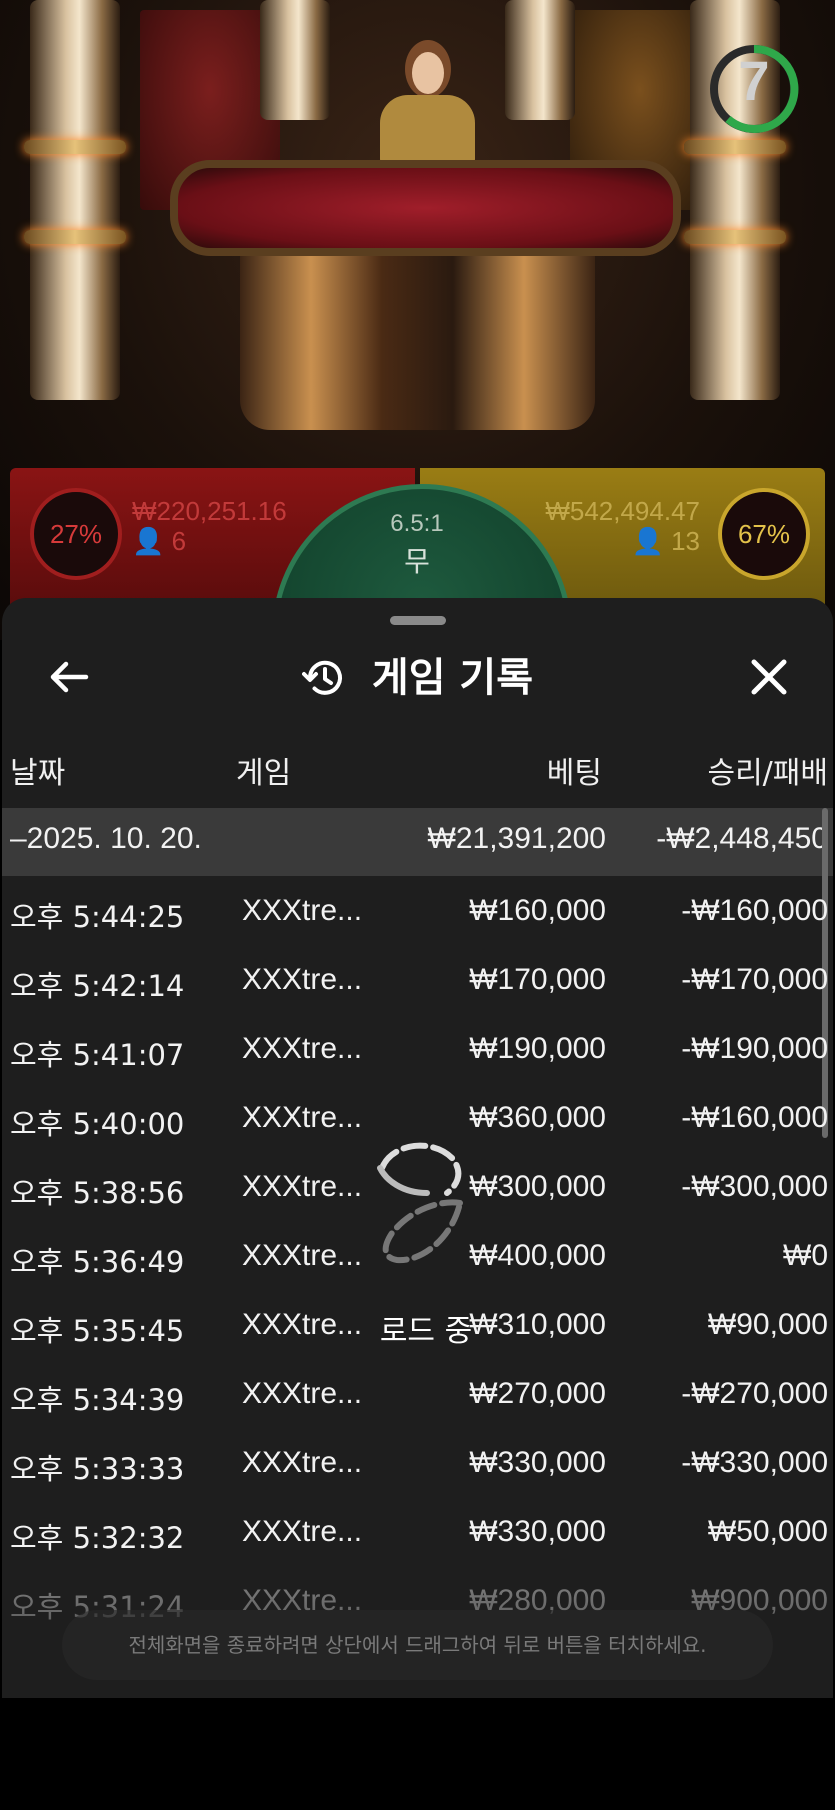 The width and height of the screenshot is (835, 1810). Describe the element at coordinates (97, 1331) in the screenshot. I see `row-time: 오후 5:35:45` at that location.